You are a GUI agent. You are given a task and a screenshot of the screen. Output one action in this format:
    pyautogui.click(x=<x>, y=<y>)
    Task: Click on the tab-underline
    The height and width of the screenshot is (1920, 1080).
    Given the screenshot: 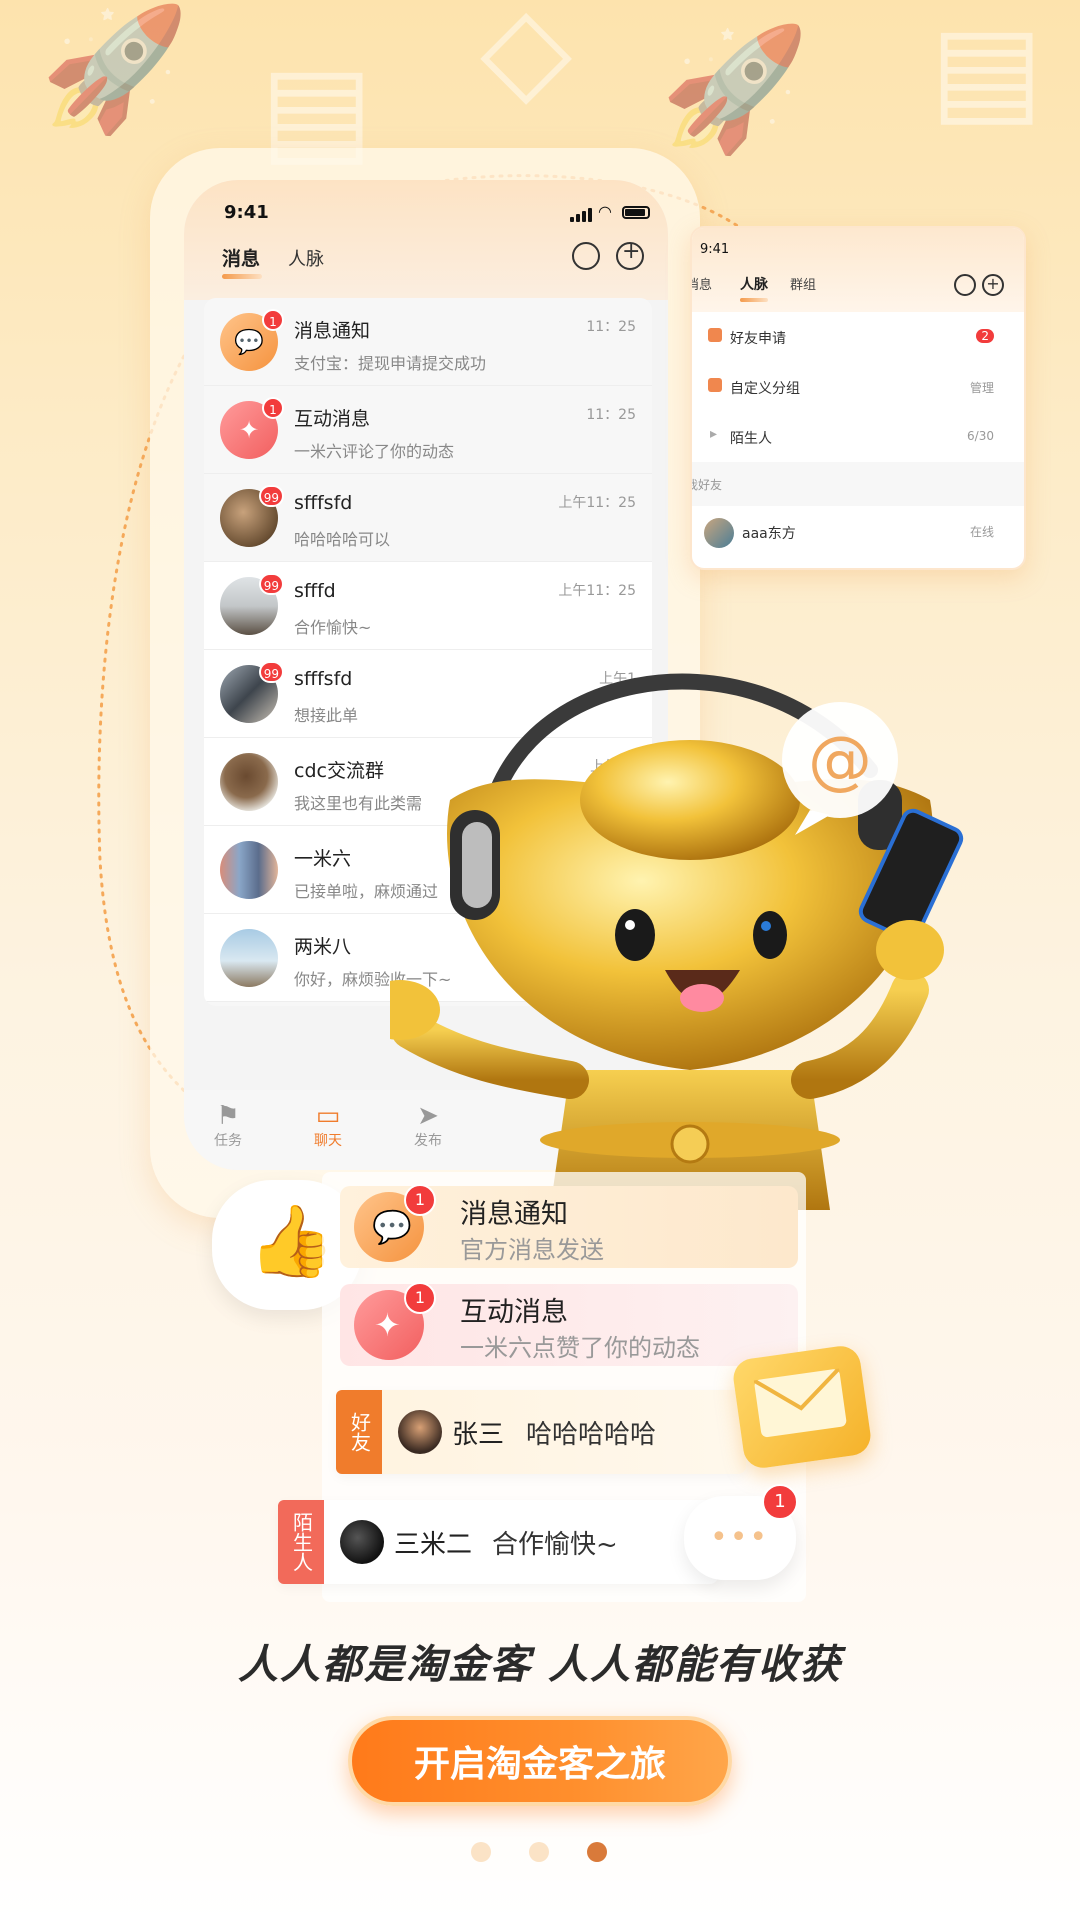 What is the action you would take?
    pyautogui.click(x=242, y=276)
    